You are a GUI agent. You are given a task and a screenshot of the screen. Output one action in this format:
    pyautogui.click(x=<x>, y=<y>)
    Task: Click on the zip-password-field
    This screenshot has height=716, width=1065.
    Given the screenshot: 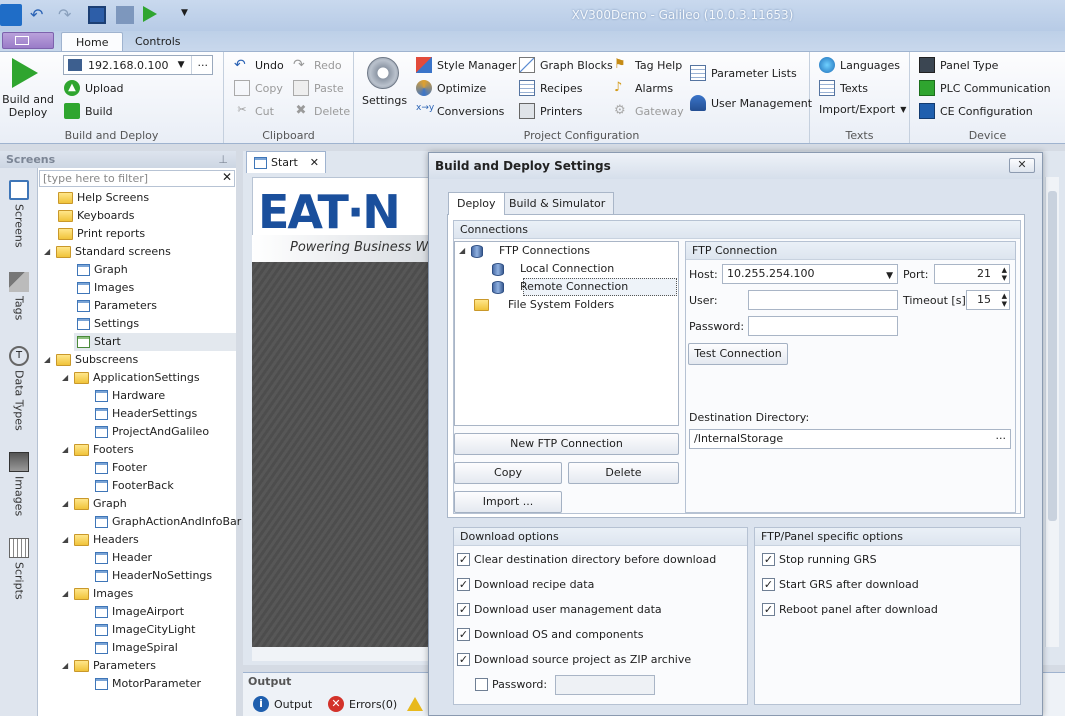 What is the action you would take?
    pyautogui.click(x=605, y=685)
    